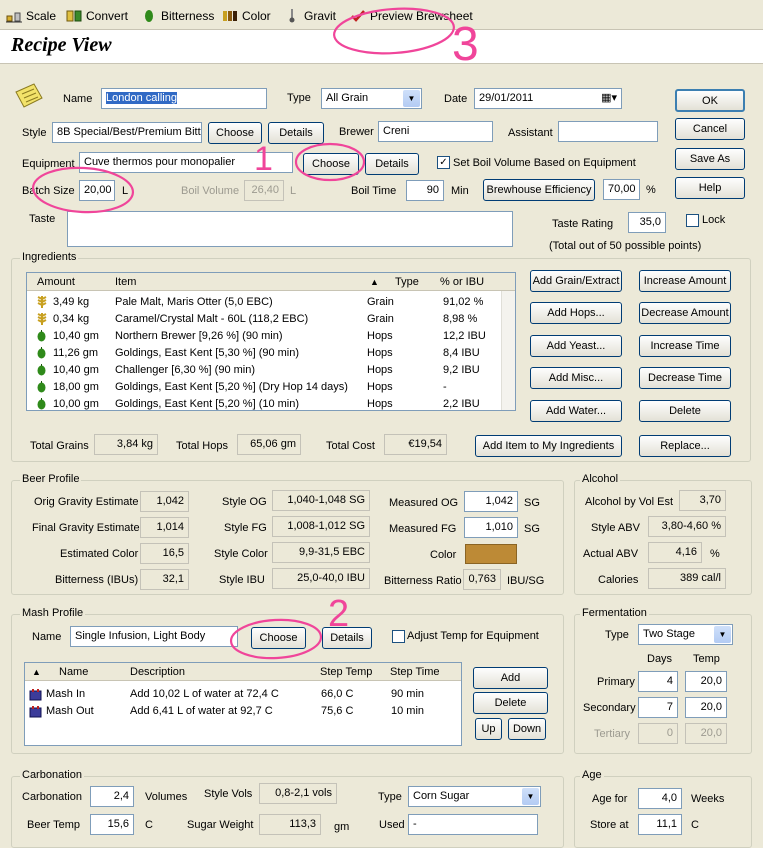 This screenshot has height=848, width=763. I want to click on col-type: Type, so click(407, 282).